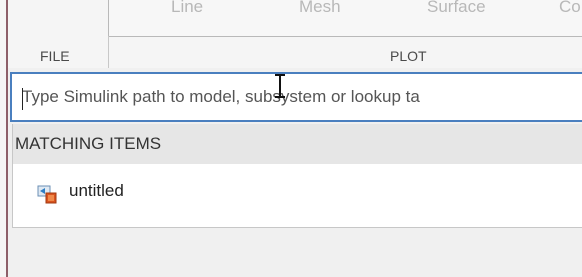 The width and height of the screenshot is (582, 277). Describe the element at coordinates (4, 138) in the screenshot. I see `window-left-edge` at that location.